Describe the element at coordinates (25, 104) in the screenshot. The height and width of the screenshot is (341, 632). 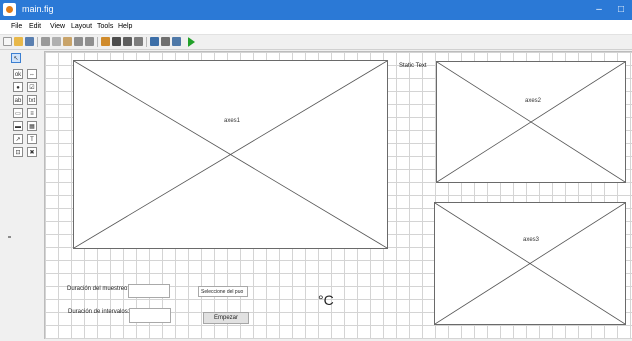
I see `component-palette: ↖ ok ⇔ ● ☑ ab txt ▭ ≡ ▬ ▦ ↗ T ⊡ ✖` at that location.